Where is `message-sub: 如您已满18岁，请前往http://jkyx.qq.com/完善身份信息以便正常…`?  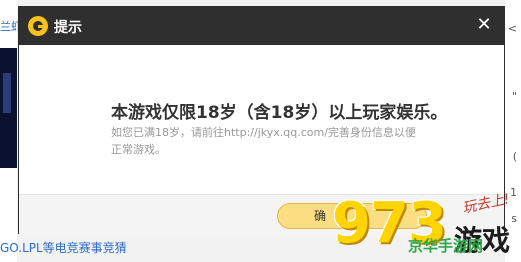
message-sub: 如您已满18岁，请前往http://jkyx.qq.com/完善身份信息以便正常… is located at coordinates (263, 141).